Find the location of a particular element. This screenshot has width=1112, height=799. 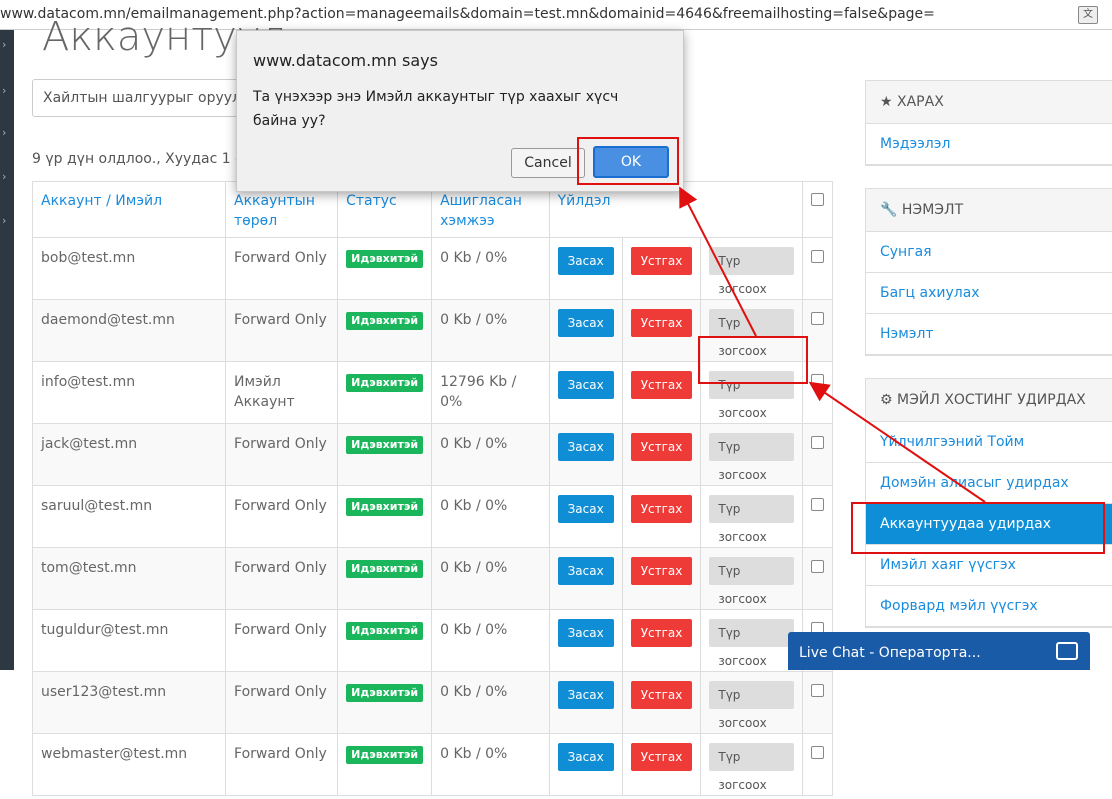

col-account-header: Аккаунт / Имэйл is located at coordinates (129, 209).